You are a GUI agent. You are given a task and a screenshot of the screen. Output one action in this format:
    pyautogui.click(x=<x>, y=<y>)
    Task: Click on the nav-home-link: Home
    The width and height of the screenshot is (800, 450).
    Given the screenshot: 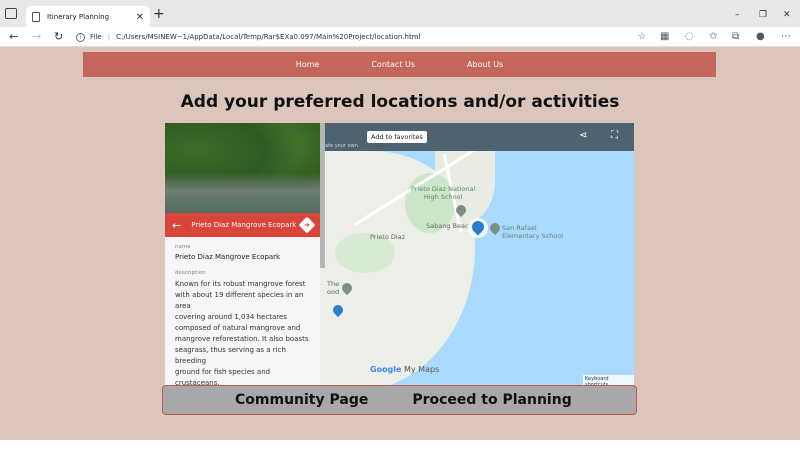 What is the action you would take?
    pyautogui.click(x=308, y=64)
    